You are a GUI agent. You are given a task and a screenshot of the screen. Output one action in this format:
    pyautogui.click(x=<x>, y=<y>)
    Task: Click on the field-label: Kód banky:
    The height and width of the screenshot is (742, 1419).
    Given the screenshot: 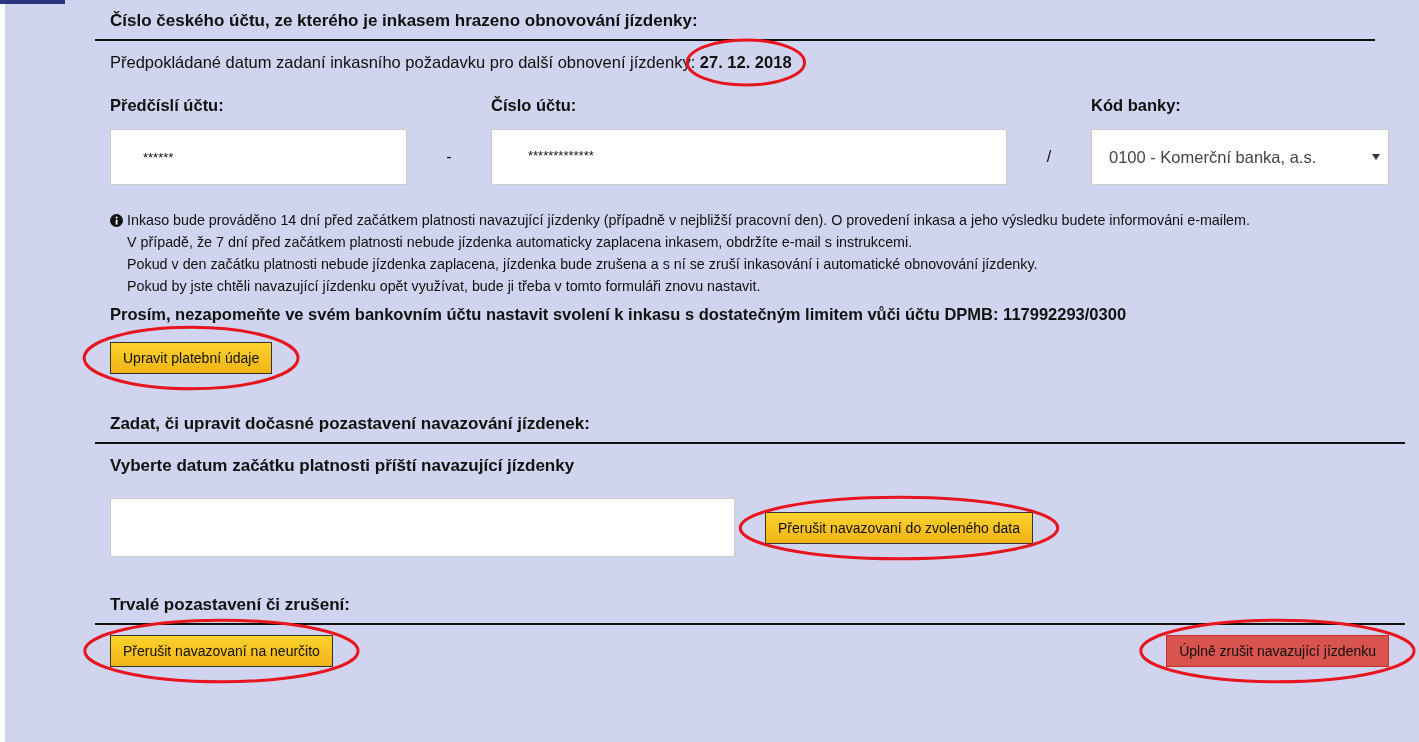 What is the action you would take?
    pyautogui.click(x=1136, y=105)
    